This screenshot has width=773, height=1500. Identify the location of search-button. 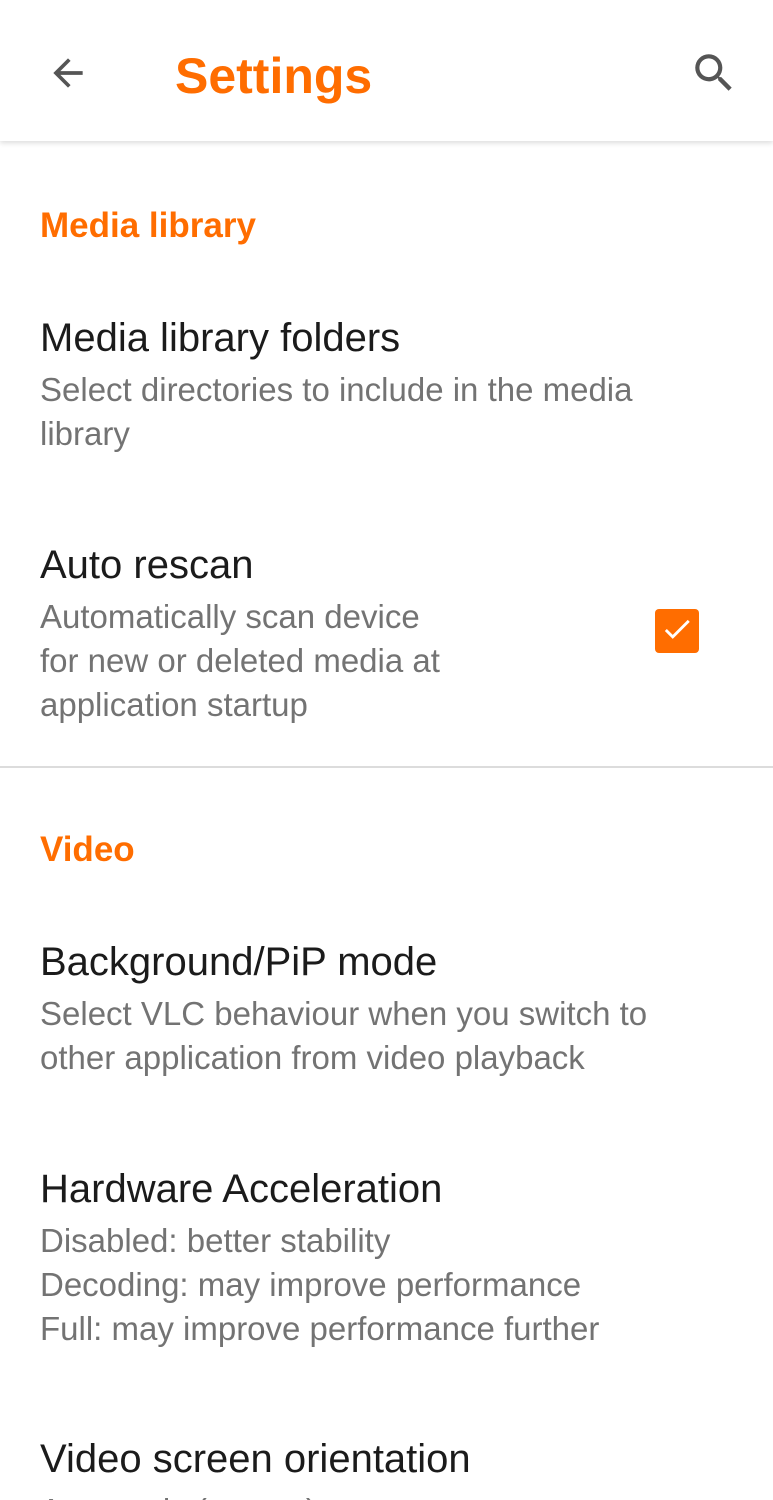
(714, 75).